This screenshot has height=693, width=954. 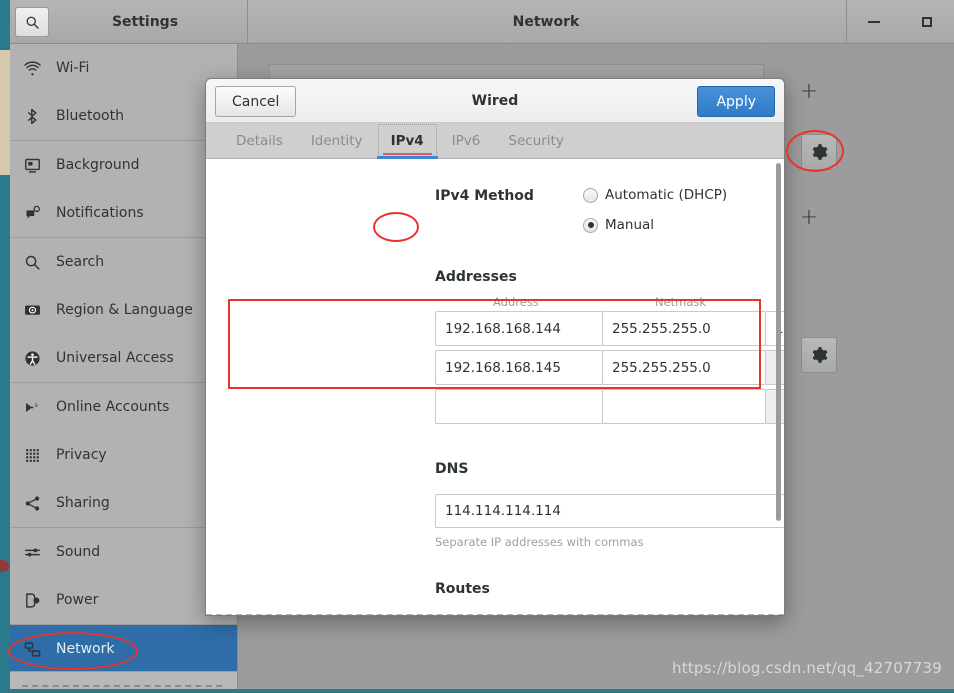 I want to click on window-controls, so click(x=900, y=22).